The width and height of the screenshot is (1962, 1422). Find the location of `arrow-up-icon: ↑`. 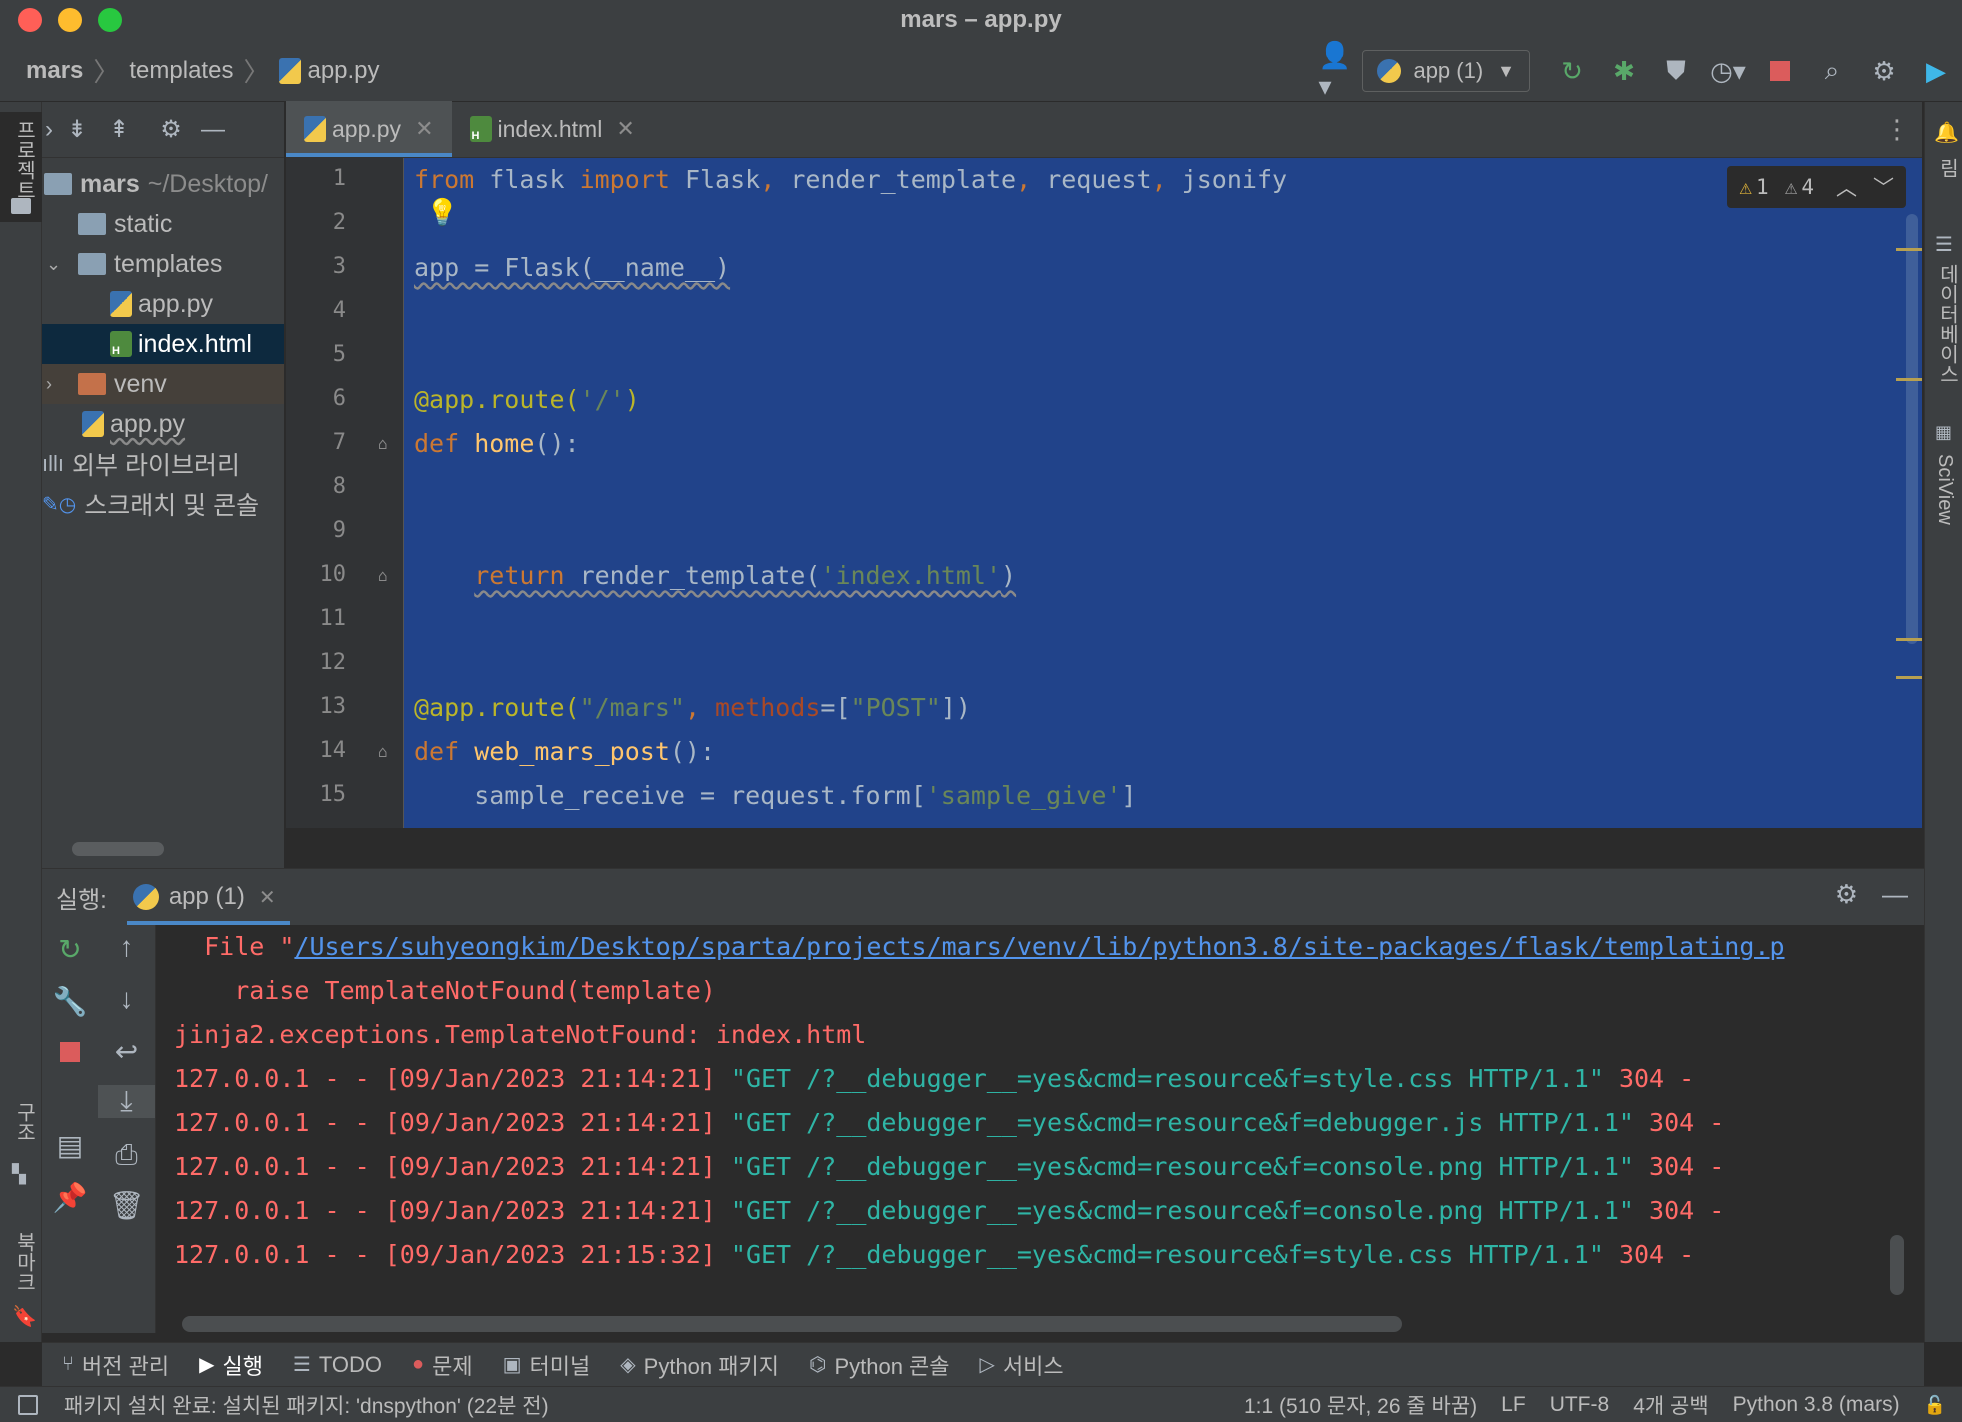

arrow-up-icon: ↑ is located at coordinates (126, 947).